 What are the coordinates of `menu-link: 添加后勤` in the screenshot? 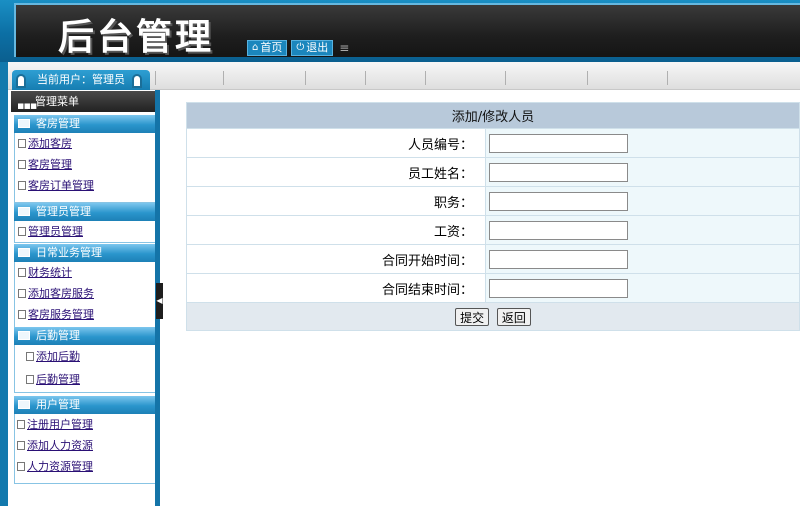 It's located at (58, 356).